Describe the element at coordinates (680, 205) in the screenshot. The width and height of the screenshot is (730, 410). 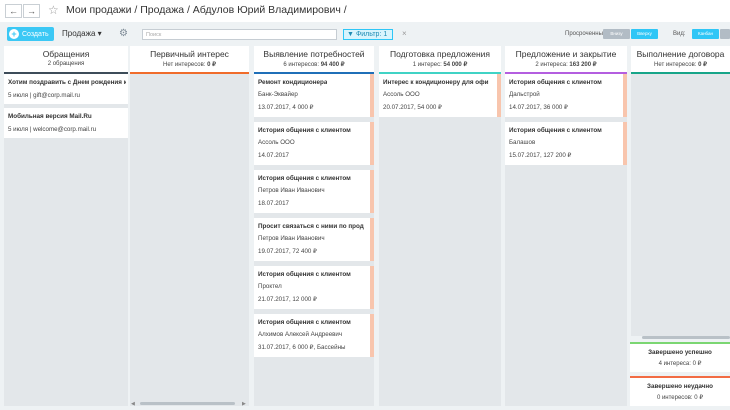
I see `stage-body` at that location.